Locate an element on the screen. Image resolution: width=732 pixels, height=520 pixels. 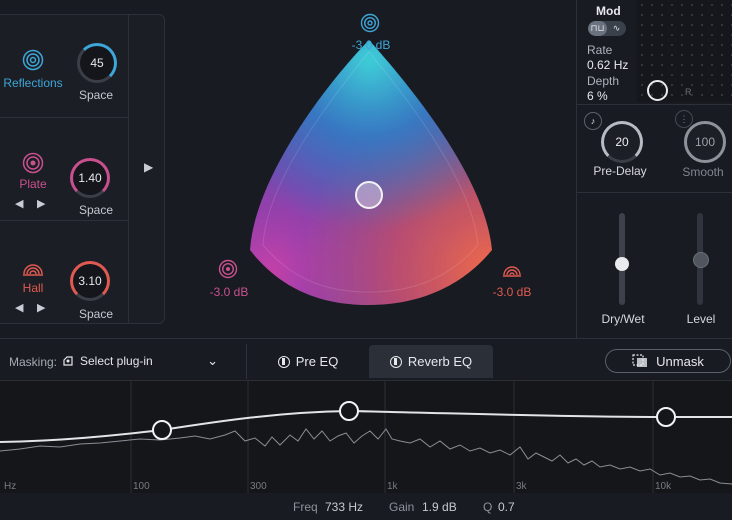
gain-value: 1.9 dB is located at coordinates (439, 507).